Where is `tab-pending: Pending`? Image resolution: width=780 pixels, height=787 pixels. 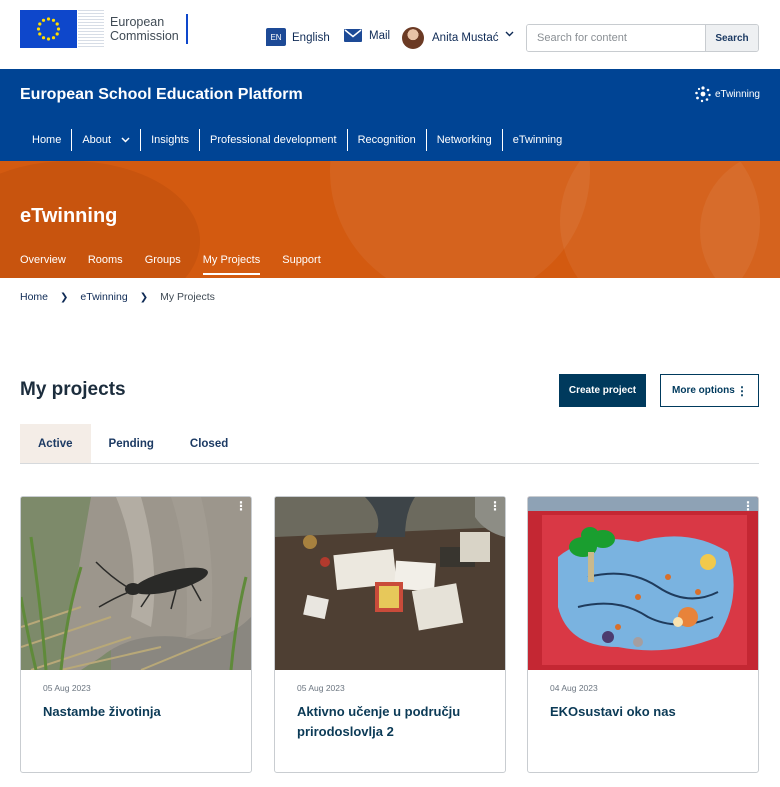
tab-pending: Pending is located at coordinates (131, 443).